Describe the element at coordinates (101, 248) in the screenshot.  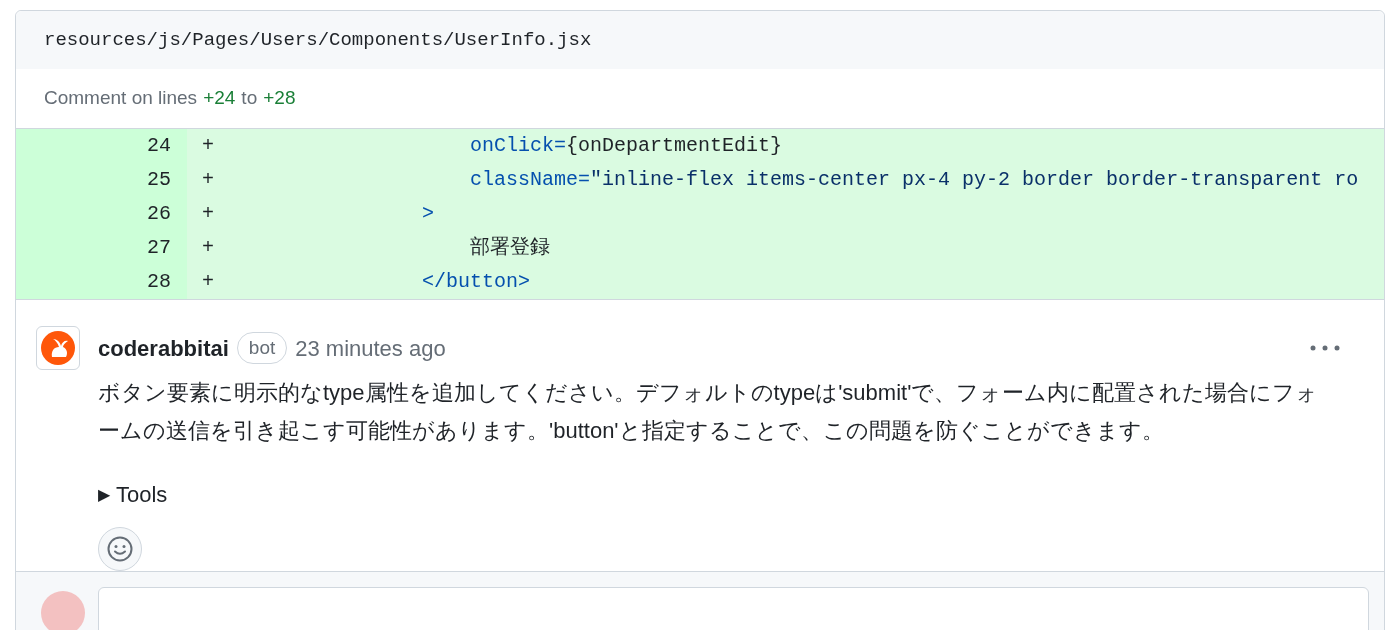
I see `line-number: 27` at that location.